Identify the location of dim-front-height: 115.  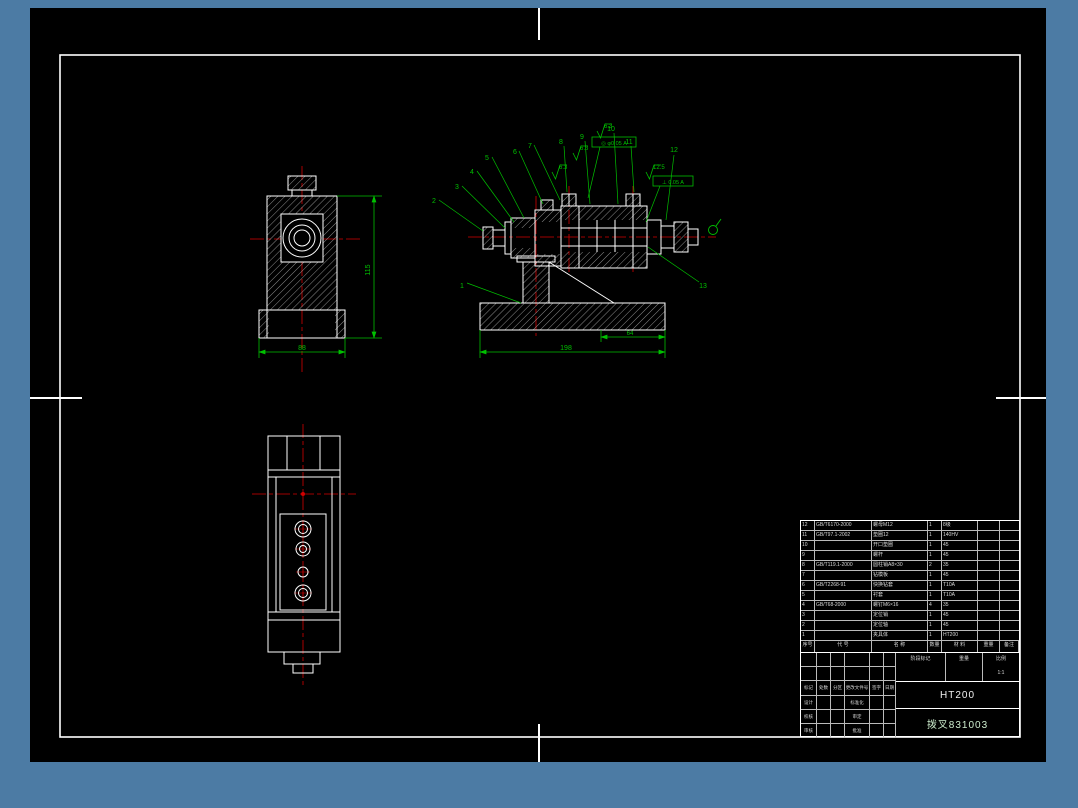
(368, 269).